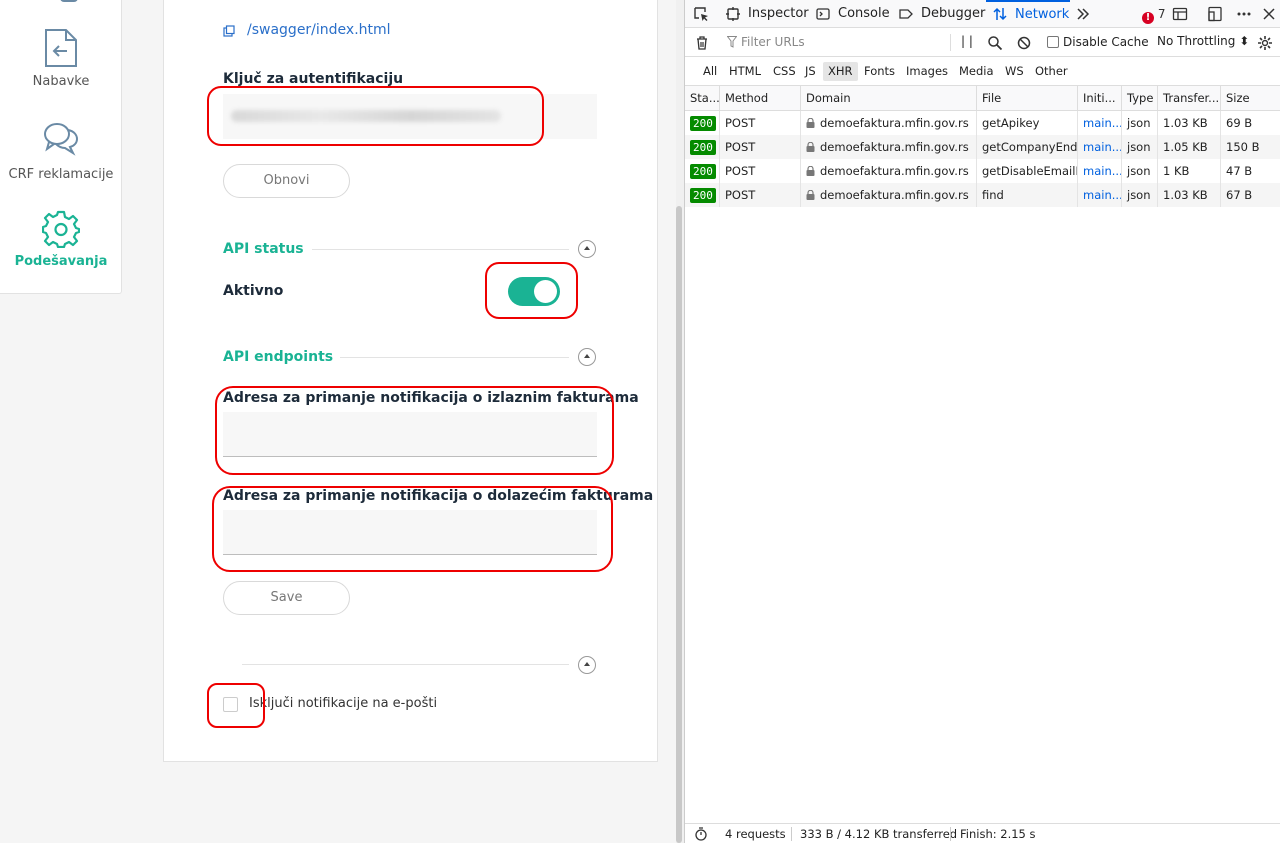  Describe the element at coordinates (1265, 43) in the screenshot. I see `network-settings-gear-icon` at that location.